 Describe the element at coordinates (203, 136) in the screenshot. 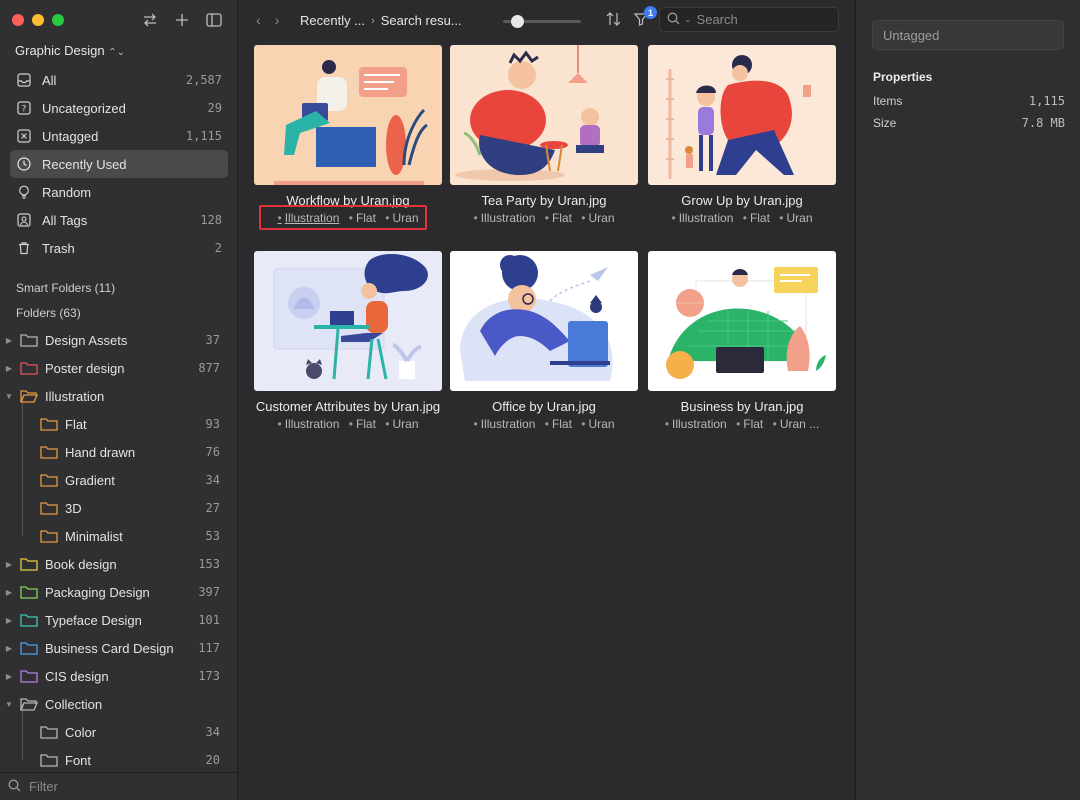

I see `sidebar-item-count: 1,115` at that location.